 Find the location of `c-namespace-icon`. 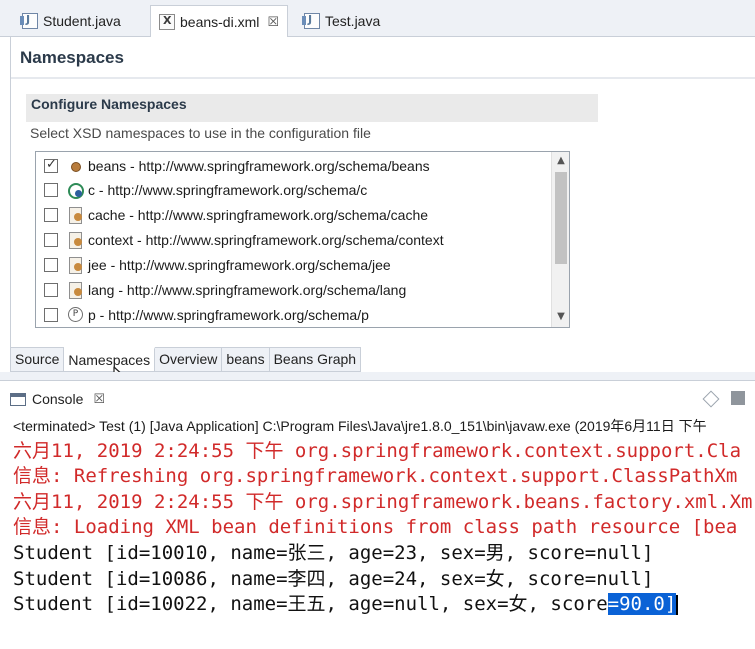

c-namespace-icon is located at coordinates (75, 190).